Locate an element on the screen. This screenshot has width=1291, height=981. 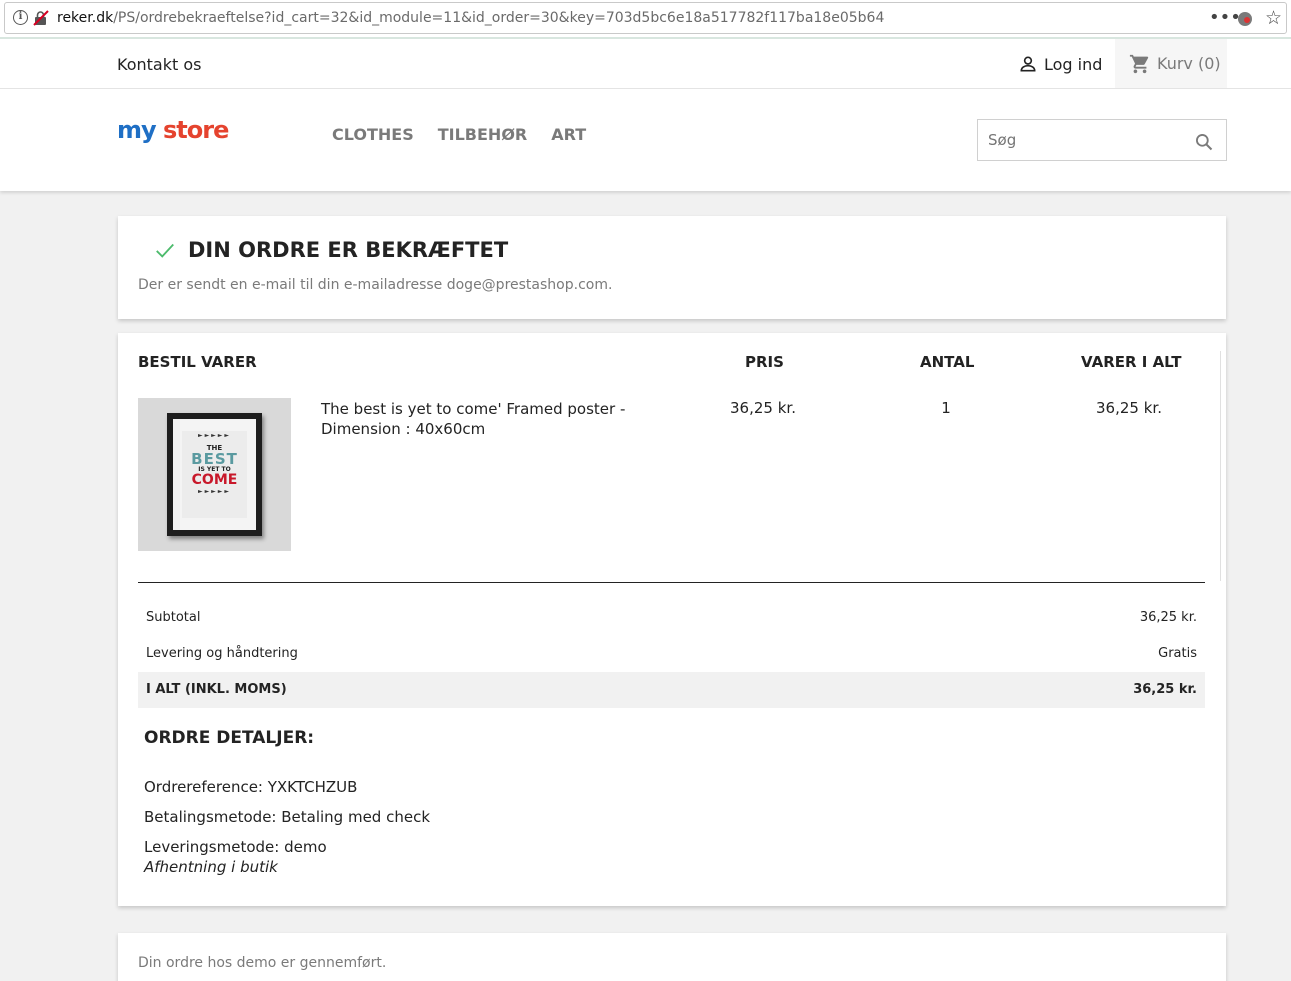
search-box is located at coordinates (1102, 140).